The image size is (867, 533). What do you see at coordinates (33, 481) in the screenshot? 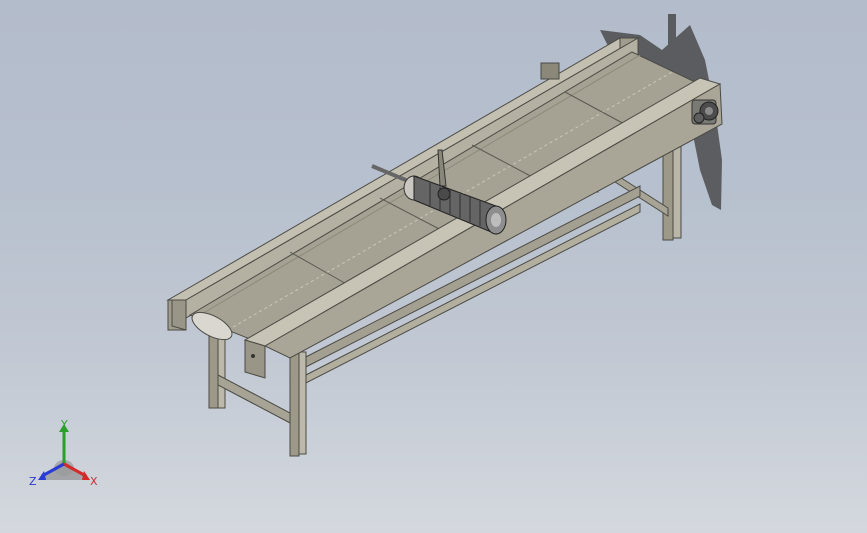
I see `z-axis-label: Z` at bounding box center [33, 481].